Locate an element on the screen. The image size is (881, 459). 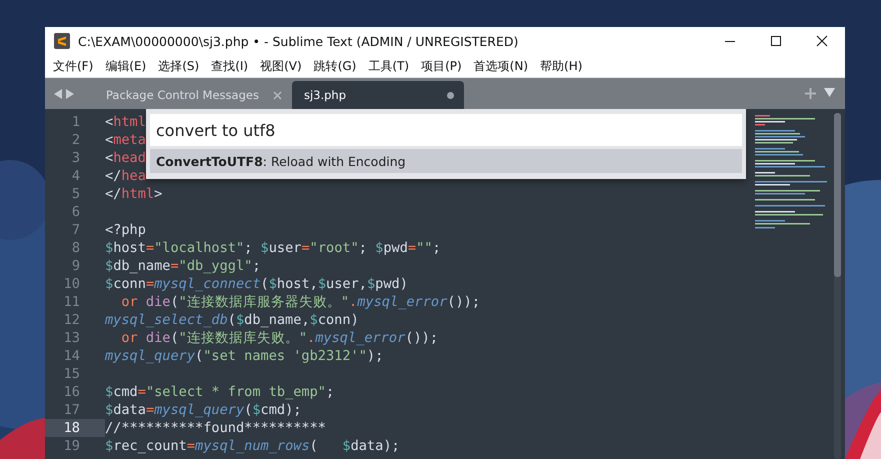
menu-item: 工具(T) is located at coordinates (389, 66).